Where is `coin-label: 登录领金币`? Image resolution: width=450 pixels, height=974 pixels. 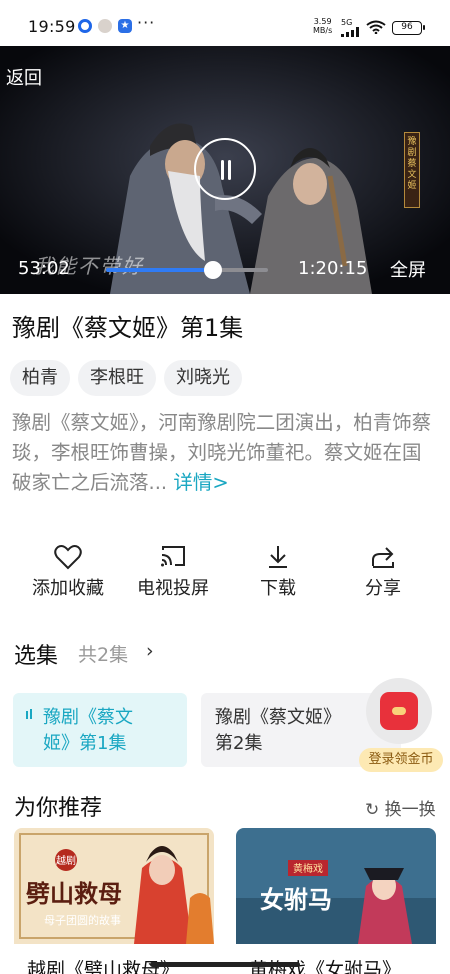
coin-label: 登录领金币 is located at coordinates (401, 760).